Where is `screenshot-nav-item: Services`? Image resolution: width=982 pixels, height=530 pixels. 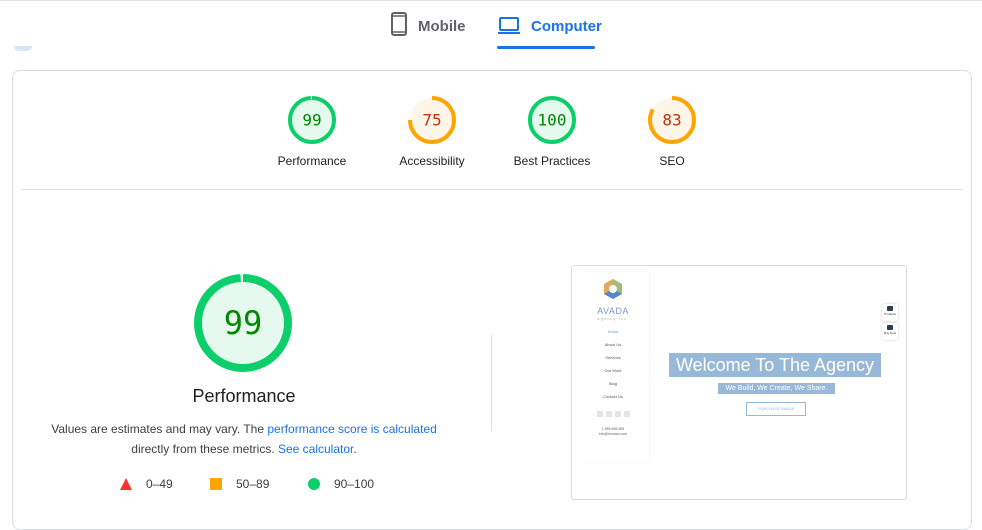 screenshot-nav-item: Services is located at coordinates (613, 357).